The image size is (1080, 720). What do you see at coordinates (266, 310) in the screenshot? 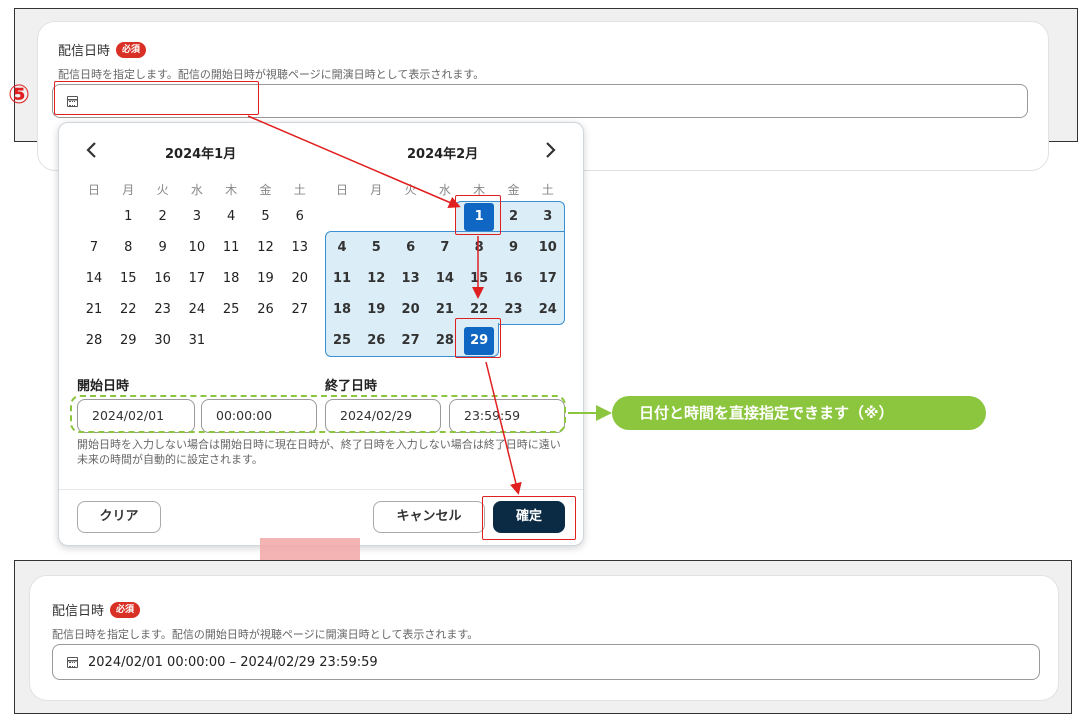
I see `jan-day-cell: 26` at bounding box center [266, 310].